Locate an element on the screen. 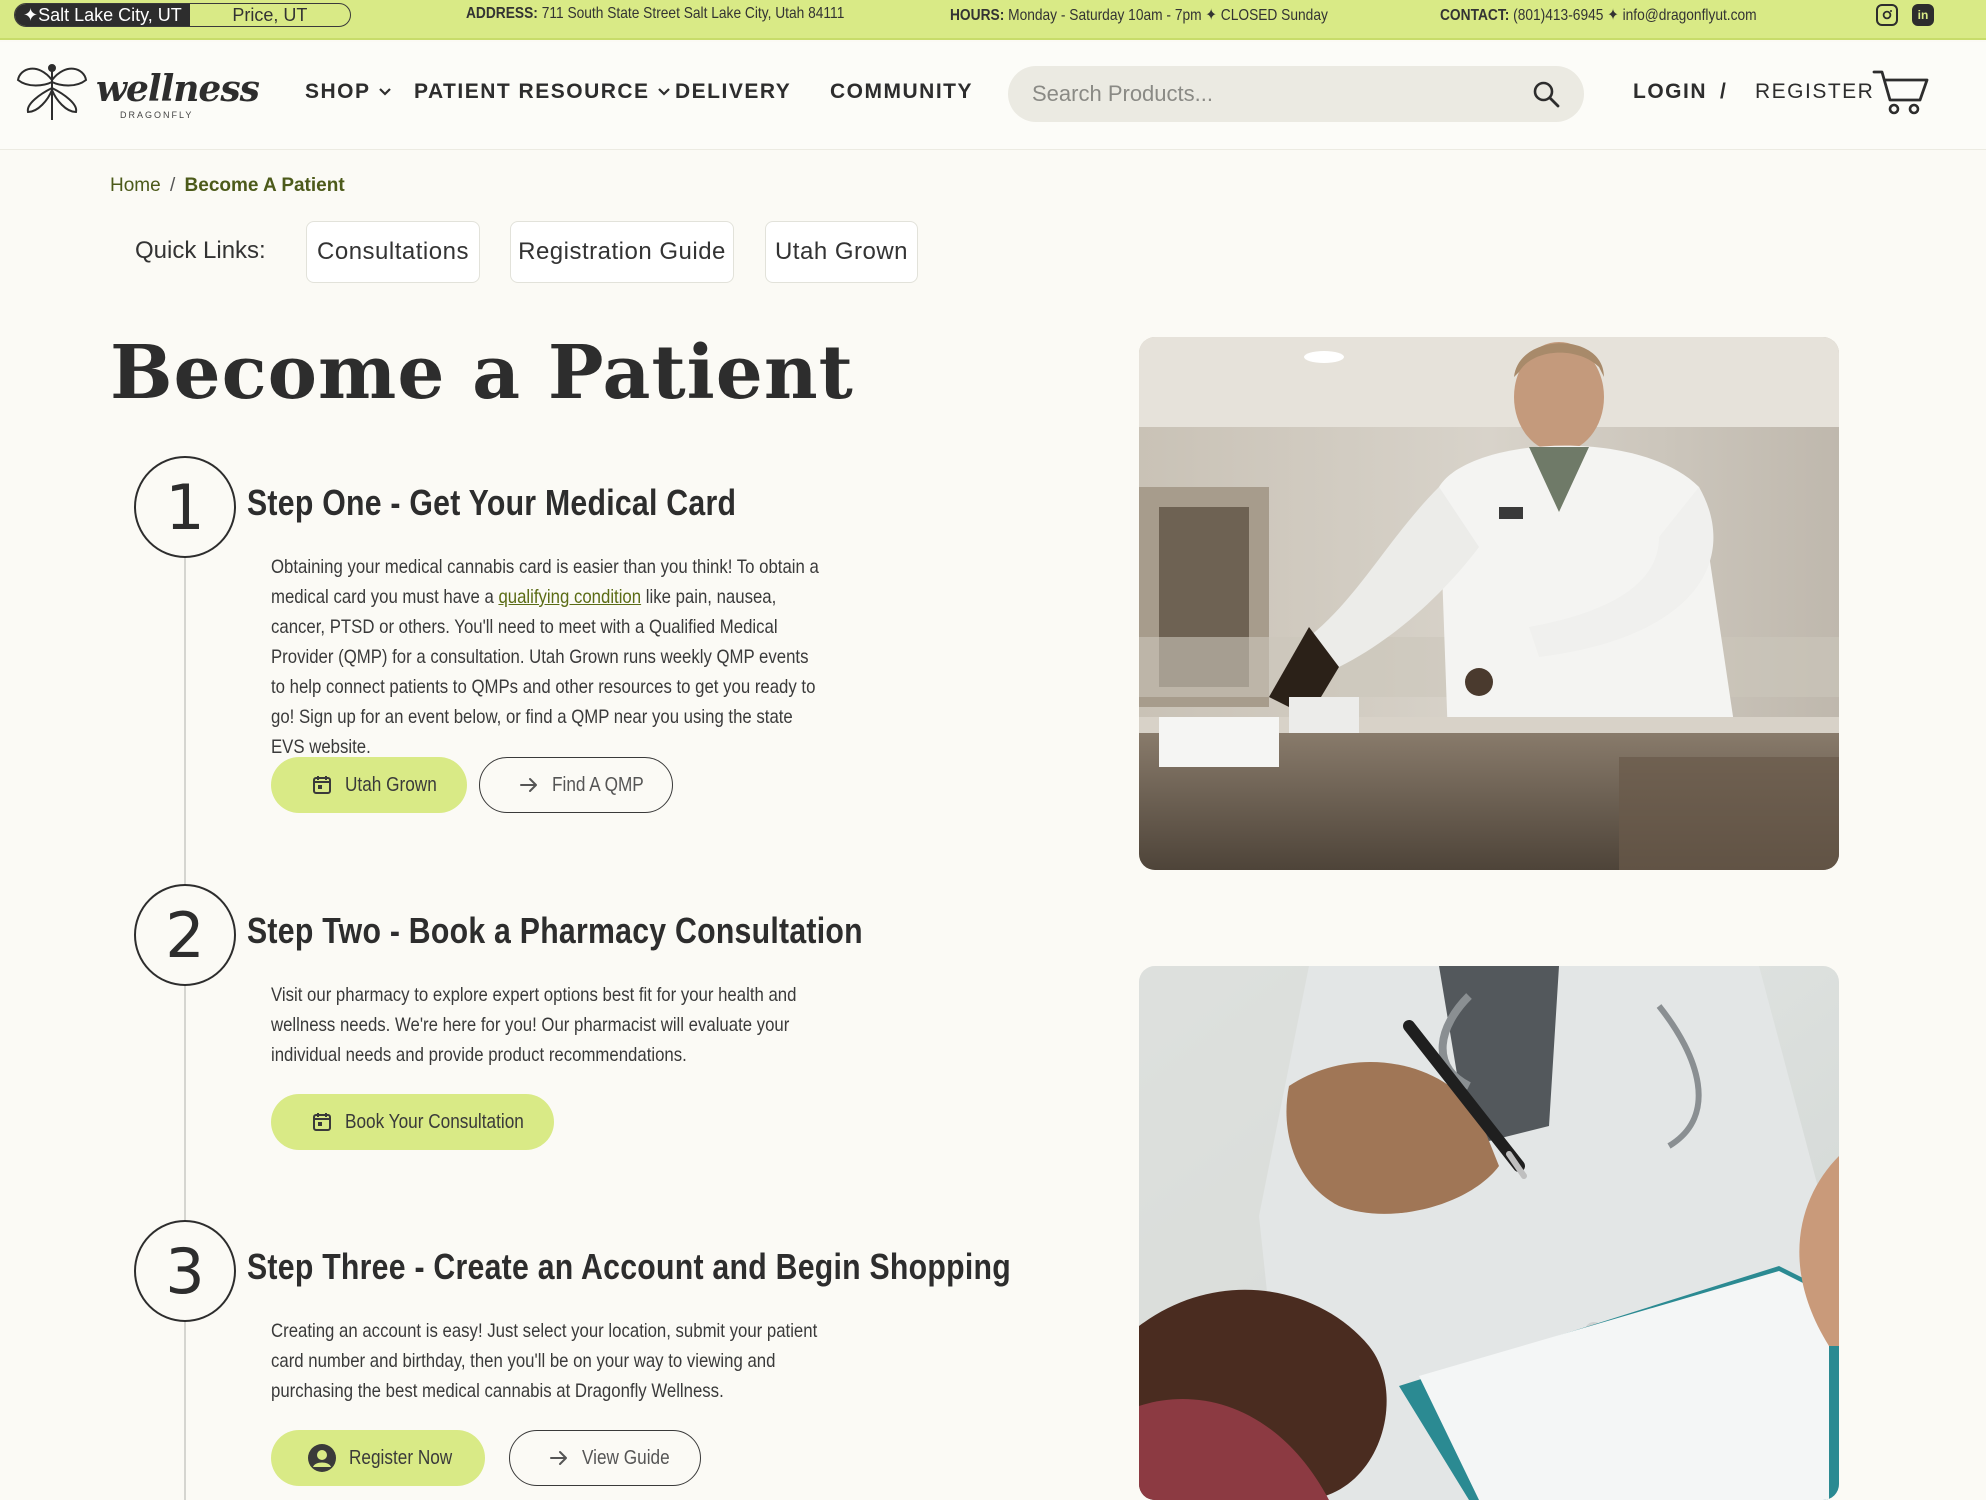 The image size is (1986, 1500). register-link: REGISTER is located at coordinates (1814, 92).